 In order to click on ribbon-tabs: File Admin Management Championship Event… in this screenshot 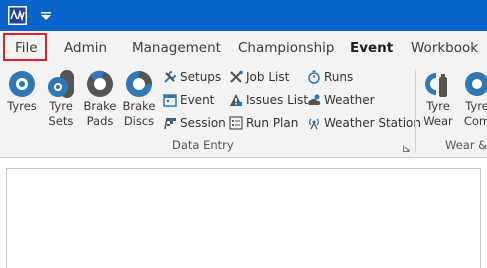, I will do `click(243, 48)`.